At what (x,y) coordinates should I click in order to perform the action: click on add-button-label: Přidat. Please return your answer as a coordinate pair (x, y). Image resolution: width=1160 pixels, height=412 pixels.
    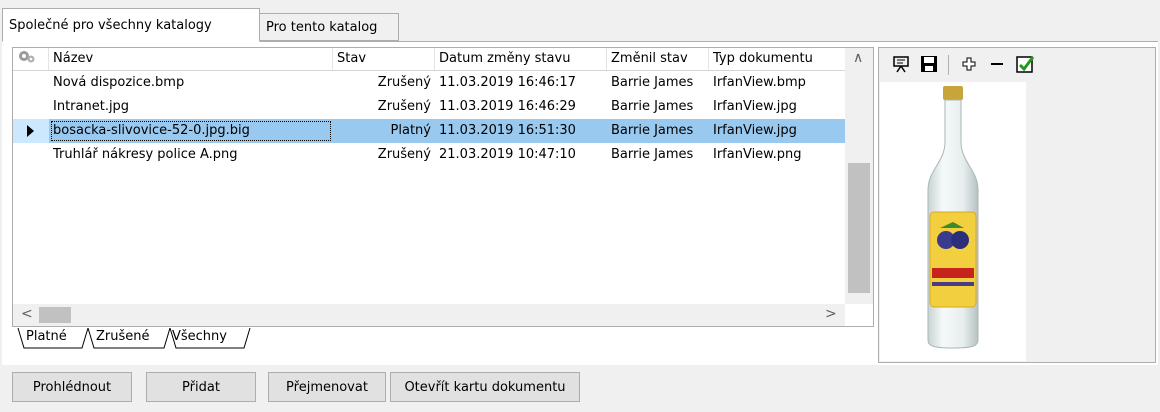
    Looking at the image, I should click on (201, 387).